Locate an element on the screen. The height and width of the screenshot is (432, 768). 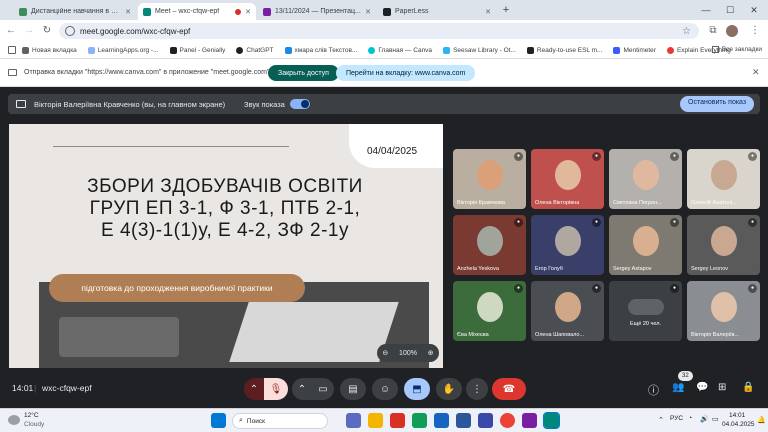
bookmark-genially: Panel - Genially is located at coordinates (197, 50).